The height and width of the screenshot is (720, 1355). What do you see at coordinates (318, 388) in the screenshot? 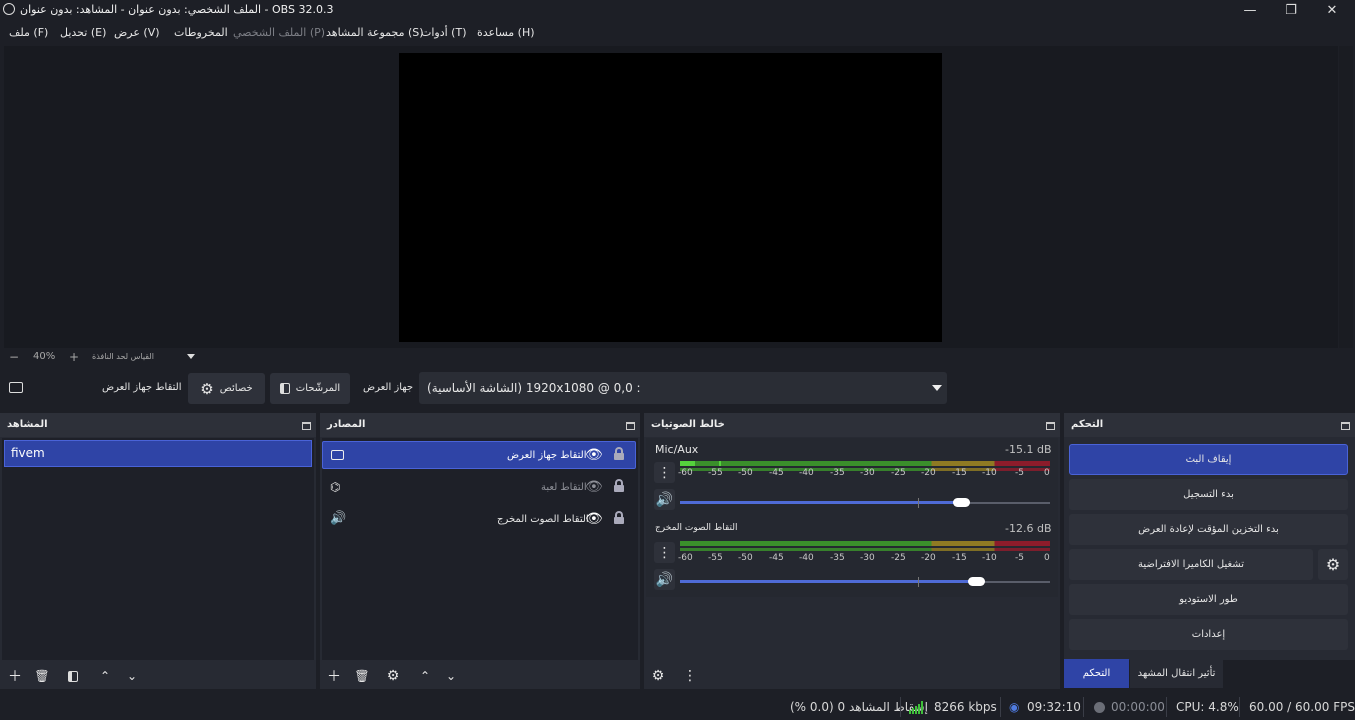
I see `filters-label: المرشّحات` at bounding box center [318, 388].